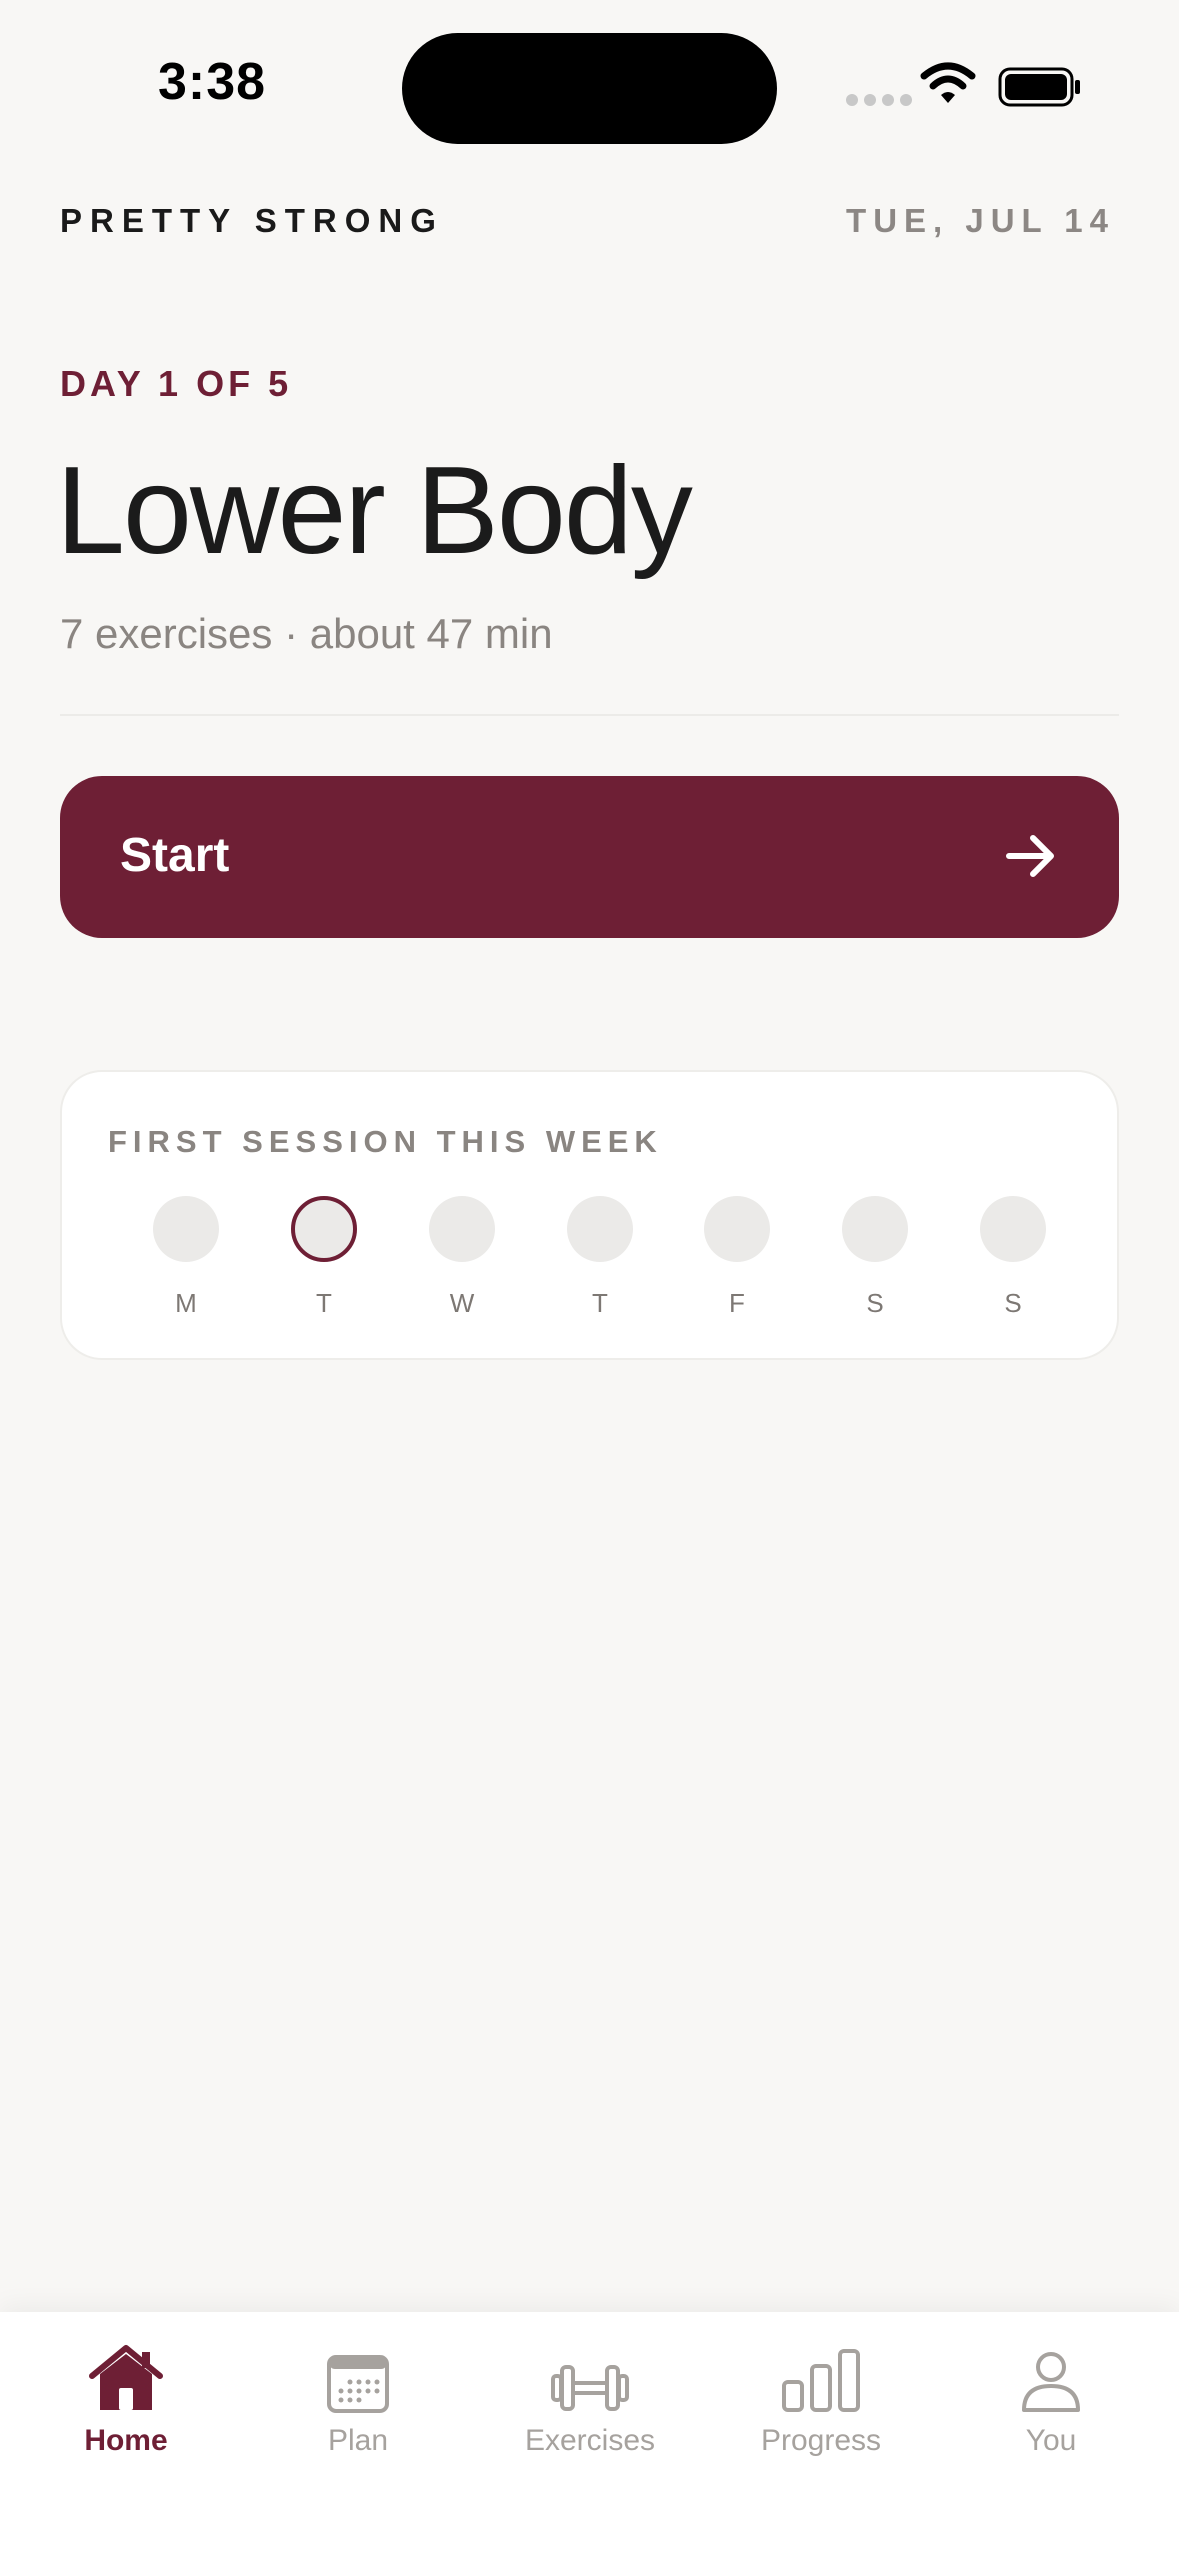  I want to click on person-icon, so click(1051, 2382).